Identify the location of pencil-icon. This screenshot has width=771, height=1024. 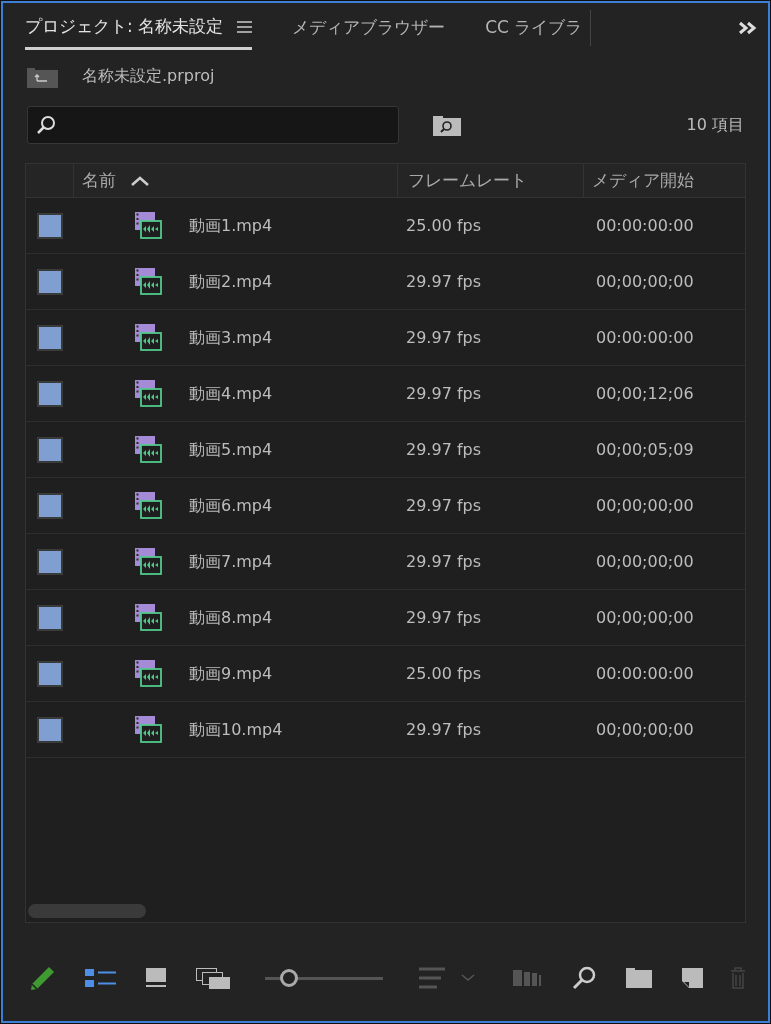
(42, 978).